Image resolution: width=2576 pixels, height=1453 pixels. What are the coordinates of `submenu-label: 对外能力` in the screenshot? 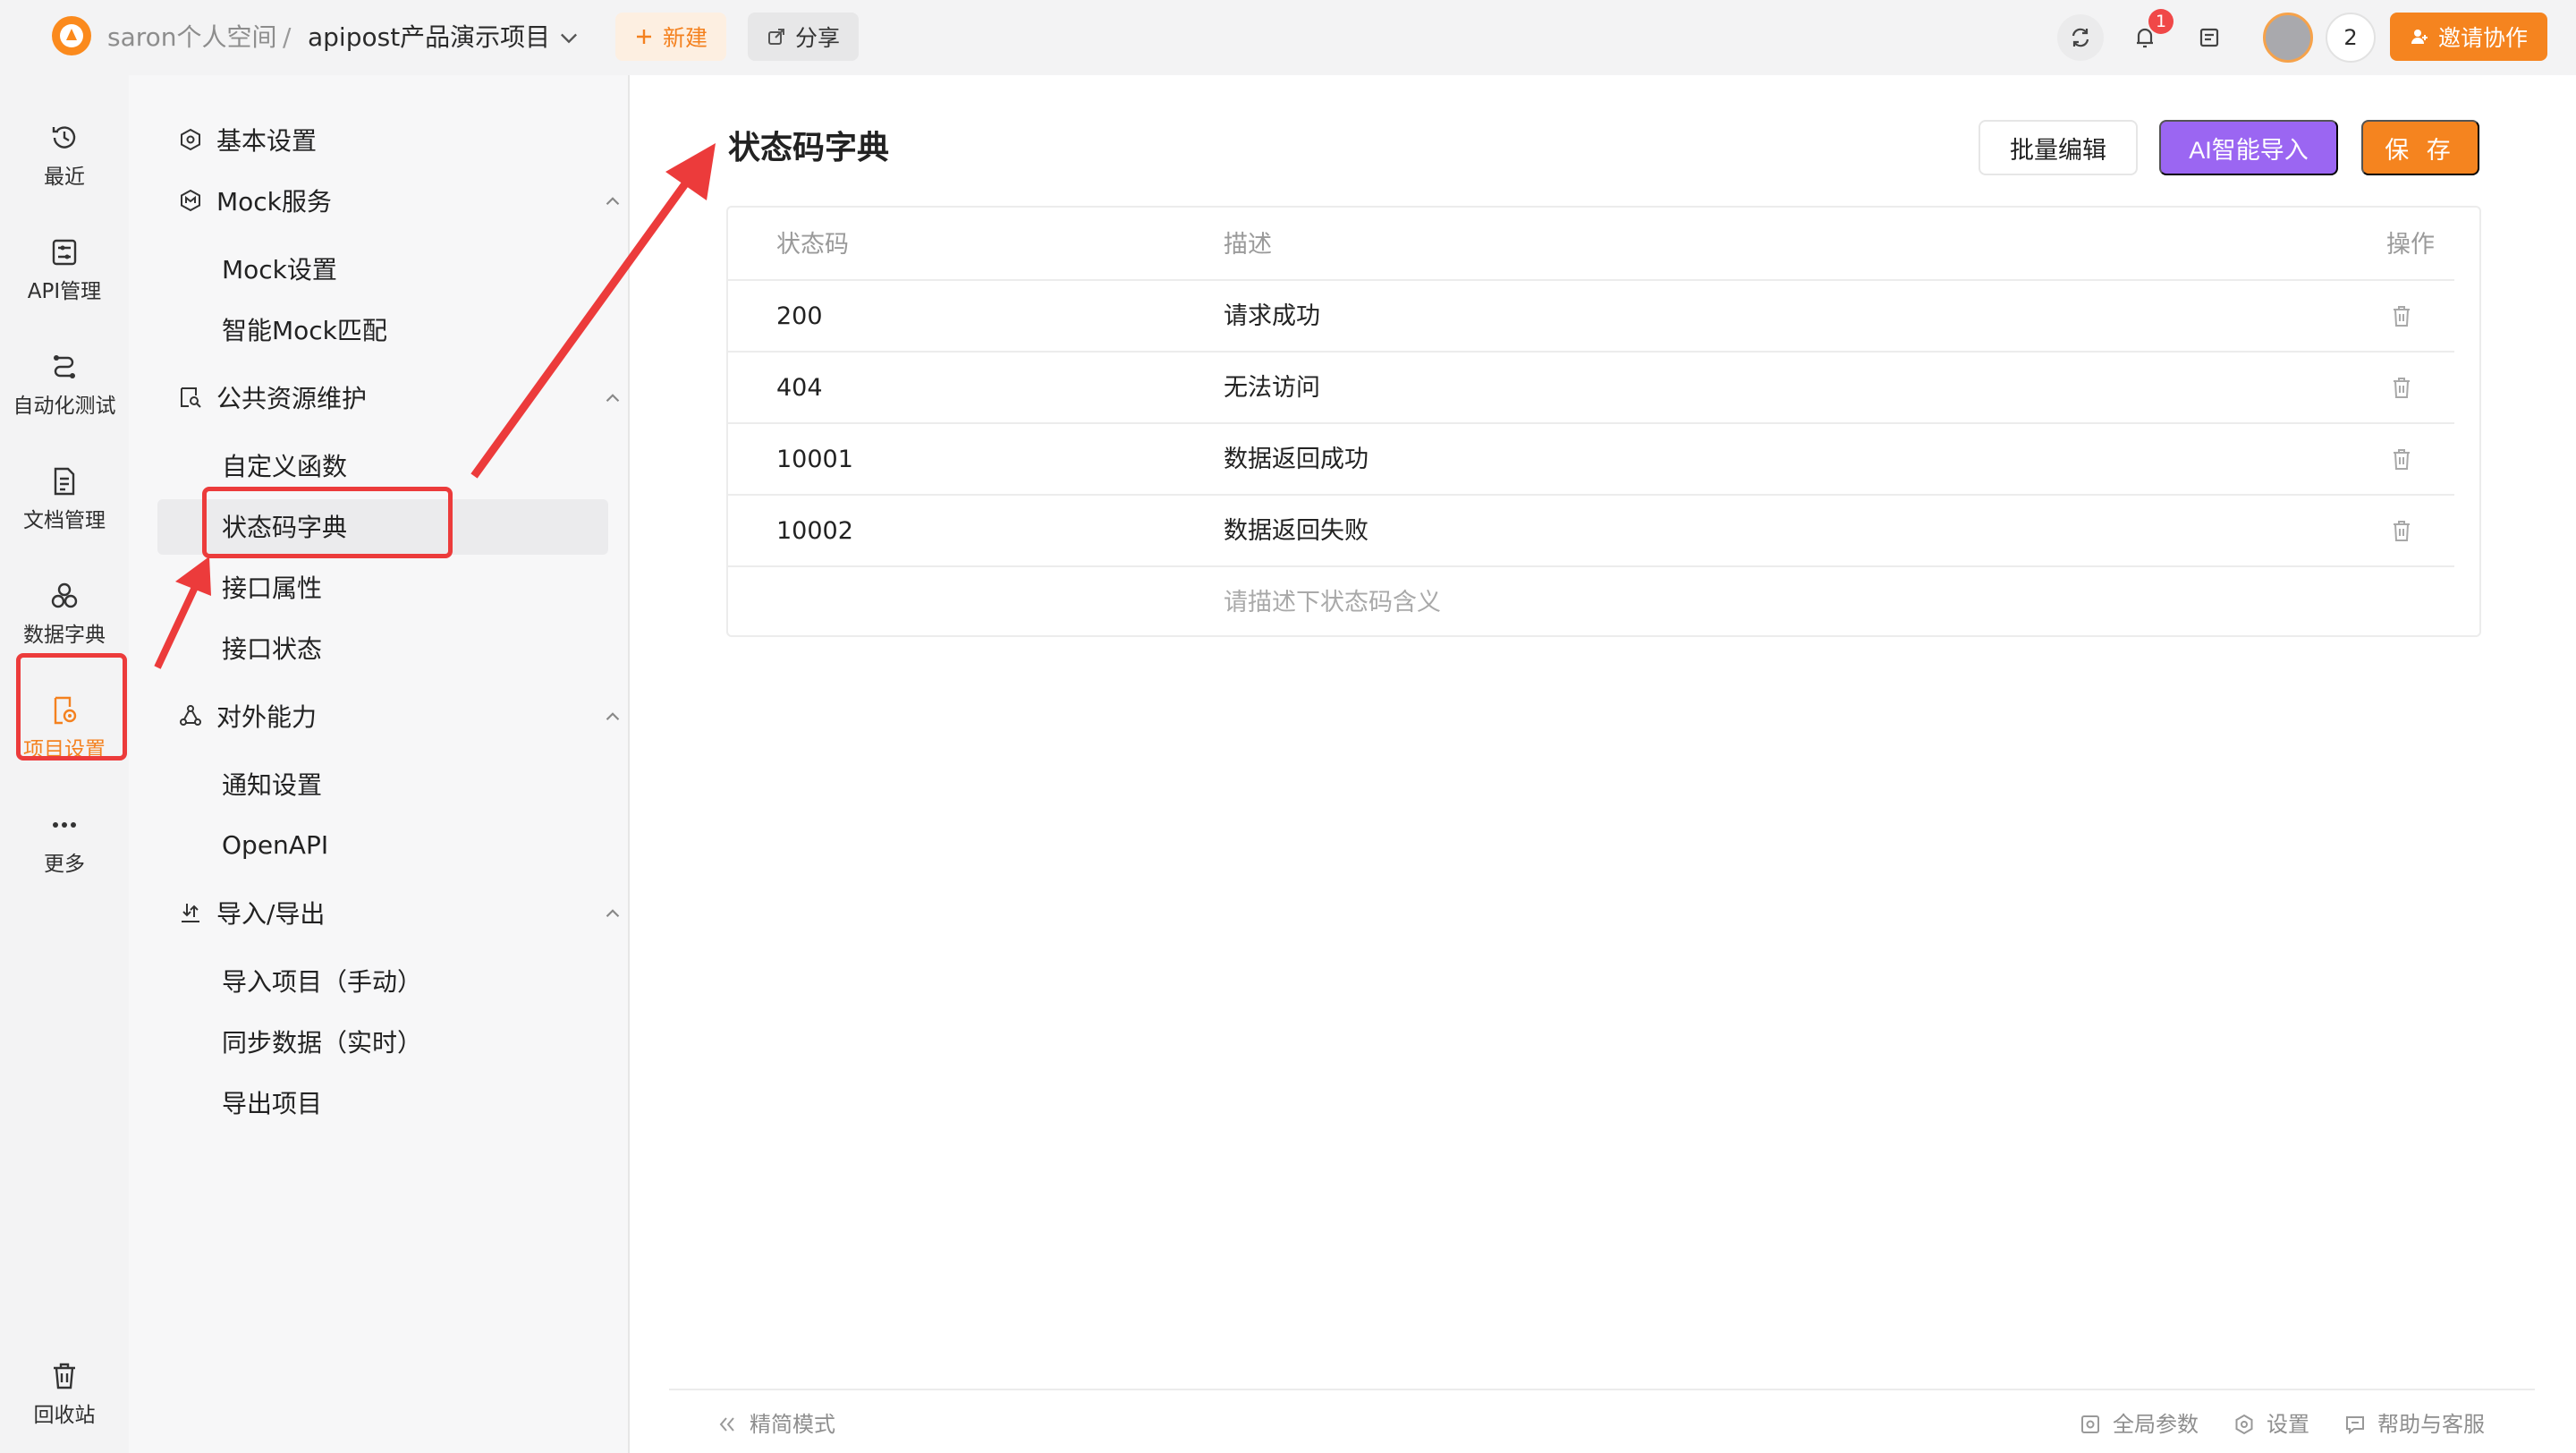 It's located at (267, 717).